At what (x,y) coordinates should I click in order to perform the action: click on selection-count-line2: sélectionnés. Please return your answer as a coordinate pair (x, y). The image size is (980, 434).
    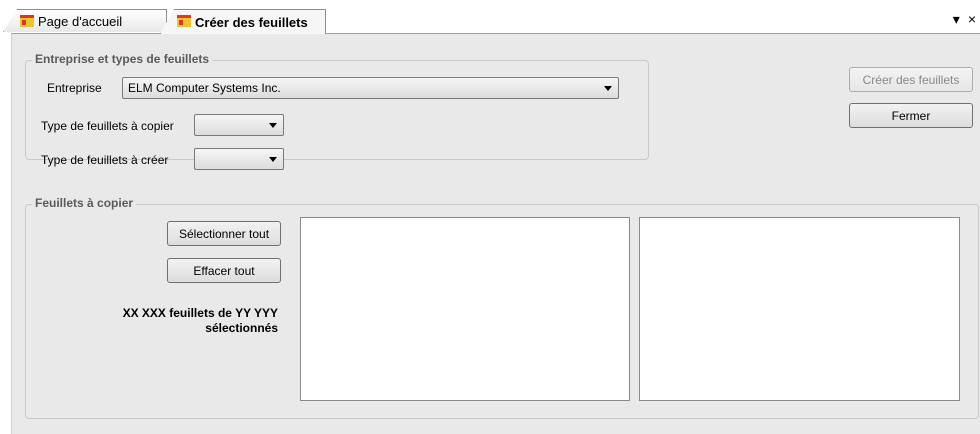
    Looking at the image, I should click on (241, 328).